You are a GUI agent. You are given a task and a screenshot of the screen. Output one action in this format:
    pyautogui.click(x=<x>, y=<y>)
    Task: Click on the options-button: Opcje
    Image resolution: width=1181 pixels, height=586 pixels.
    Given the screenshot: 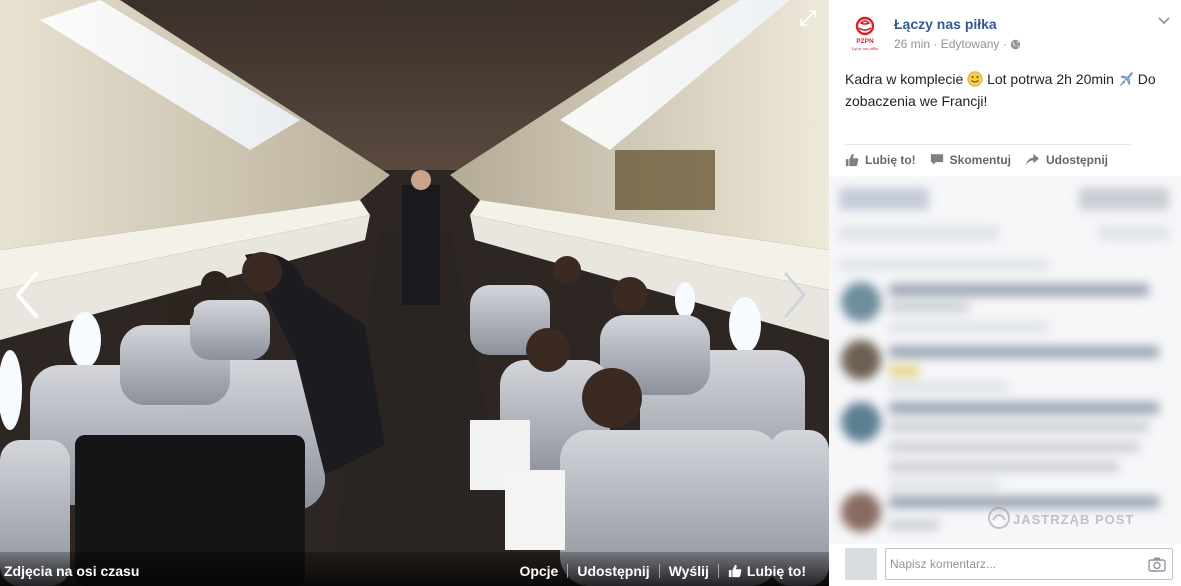 What is the action you would take?
    pyautogui.click(x=538, y=571)
    